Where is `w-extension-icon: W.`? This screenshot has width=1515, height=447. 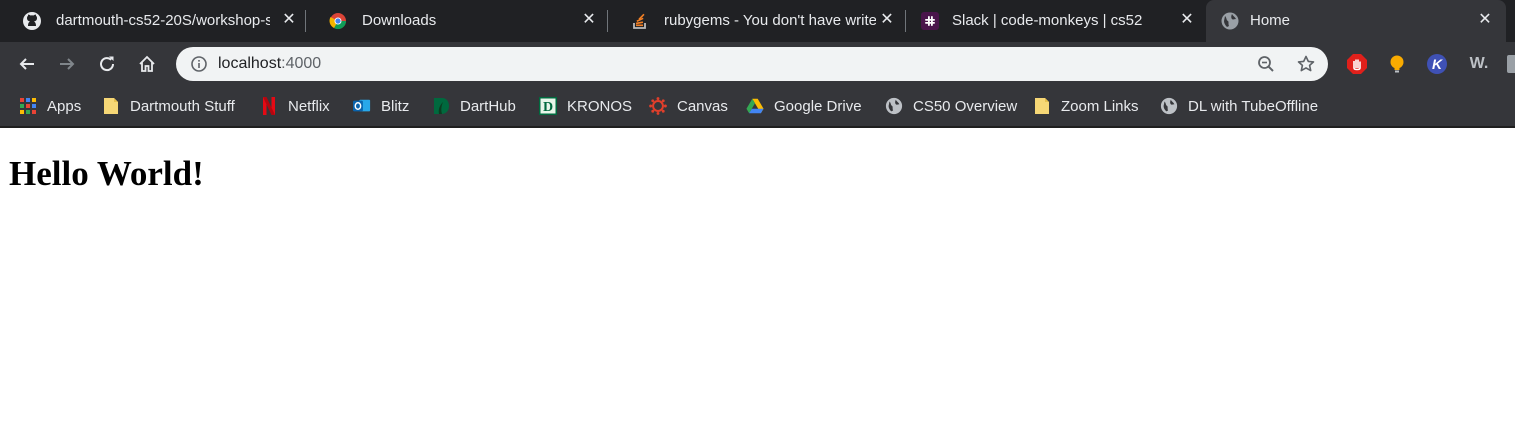 w-extension-icon: W. is located at coordinates (1479, 64).